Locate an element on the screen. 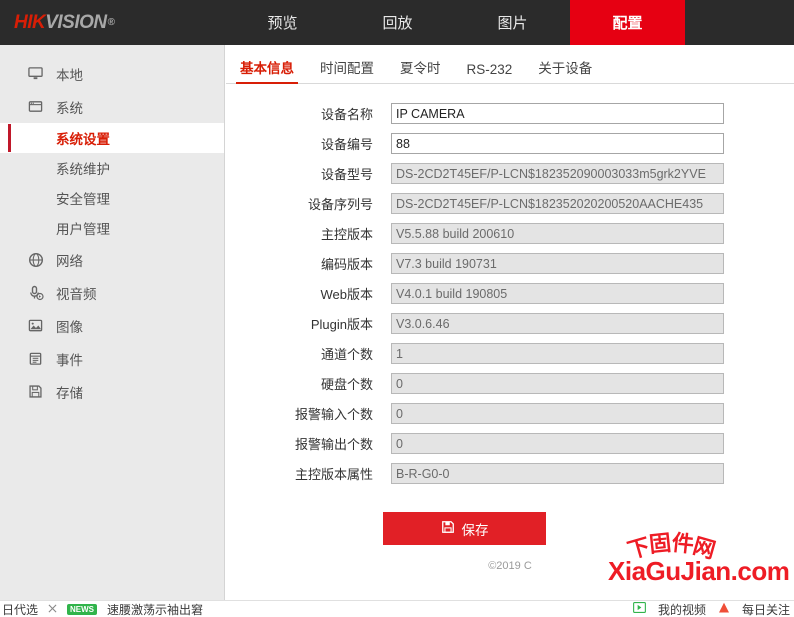  field-row-device-name: 设备名称 IP CAMERA is located at coordinates (510, 113).